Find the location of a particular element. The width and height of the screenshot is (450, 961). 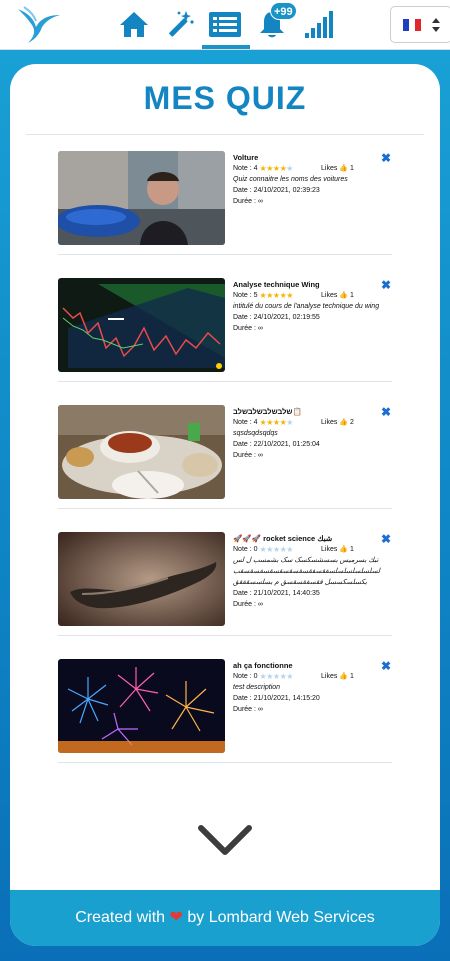

chevron-down-icon is located at coordinates (225, 841).